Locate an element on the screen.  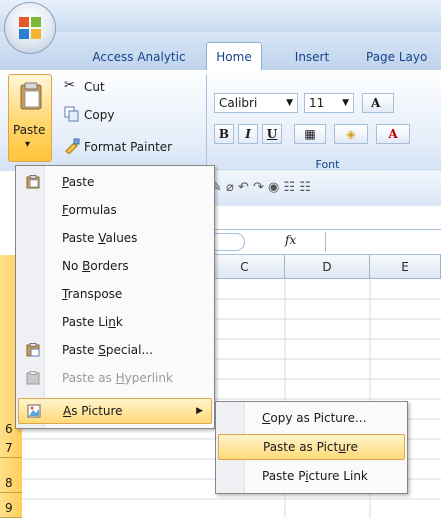
menu-item-no-borders: No Borders is located at coordinates (115, 266).